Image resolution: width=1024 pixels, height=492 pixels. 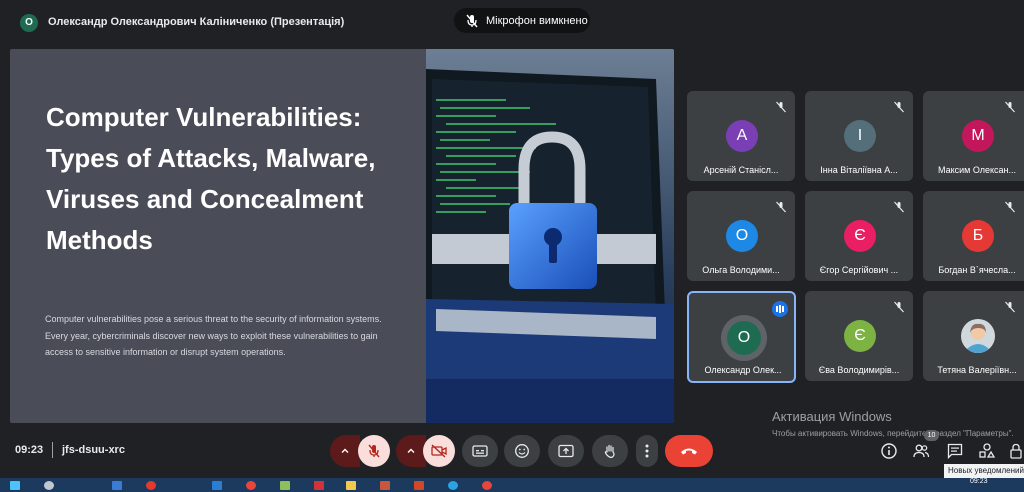 I want to click on meeting-time: 09:23, so click(x=29, y=450).